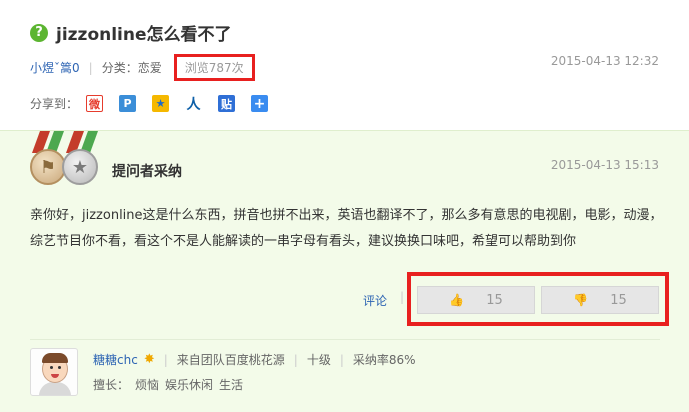  I want to click on comment-link: 评论, so click(375, 300).